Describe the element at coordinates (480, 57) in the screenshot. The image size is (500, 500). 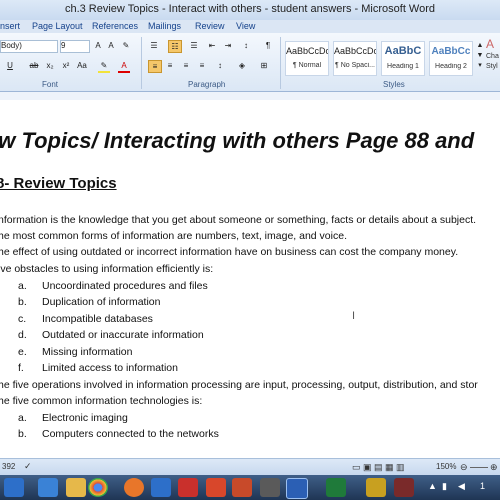
I see `styles-scroll: ▲ ▼ ▾` at that location.